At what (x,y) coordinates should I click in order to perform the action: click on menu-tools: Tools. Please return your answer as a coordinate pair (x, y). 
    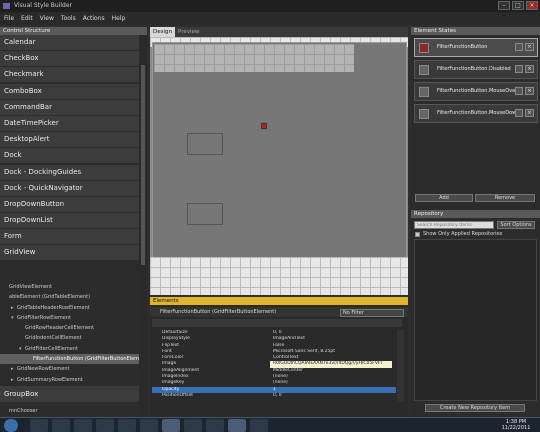
    Looking at the image, I should click on (68, 18).